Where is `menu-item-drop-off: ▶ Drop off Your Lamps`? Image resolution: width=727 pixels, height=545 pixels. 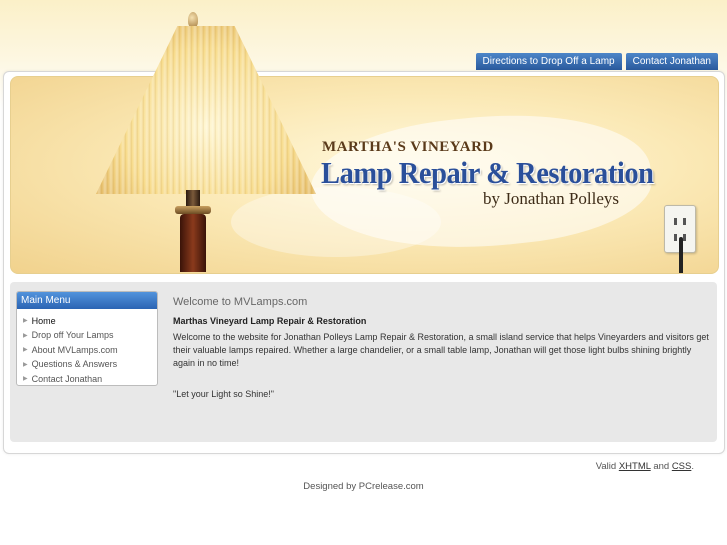 menu-item-drop-off: ▶ Drop off Your Lamps is located at coordinates (87, 335).